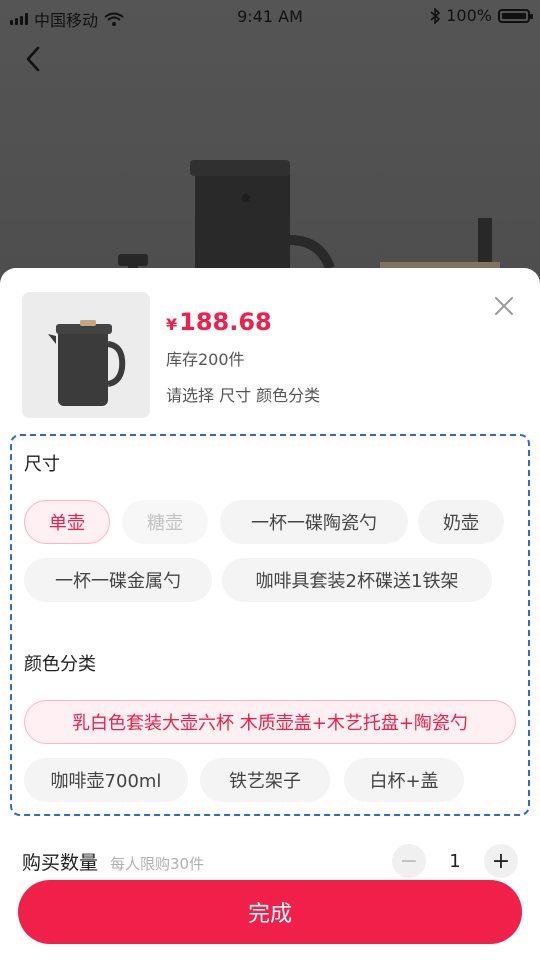 This screenshot has width=540, height=960. Describe the element at coordinates (60, 863) in the screenshot. I see `quantity-label: 购买数量` at that location.